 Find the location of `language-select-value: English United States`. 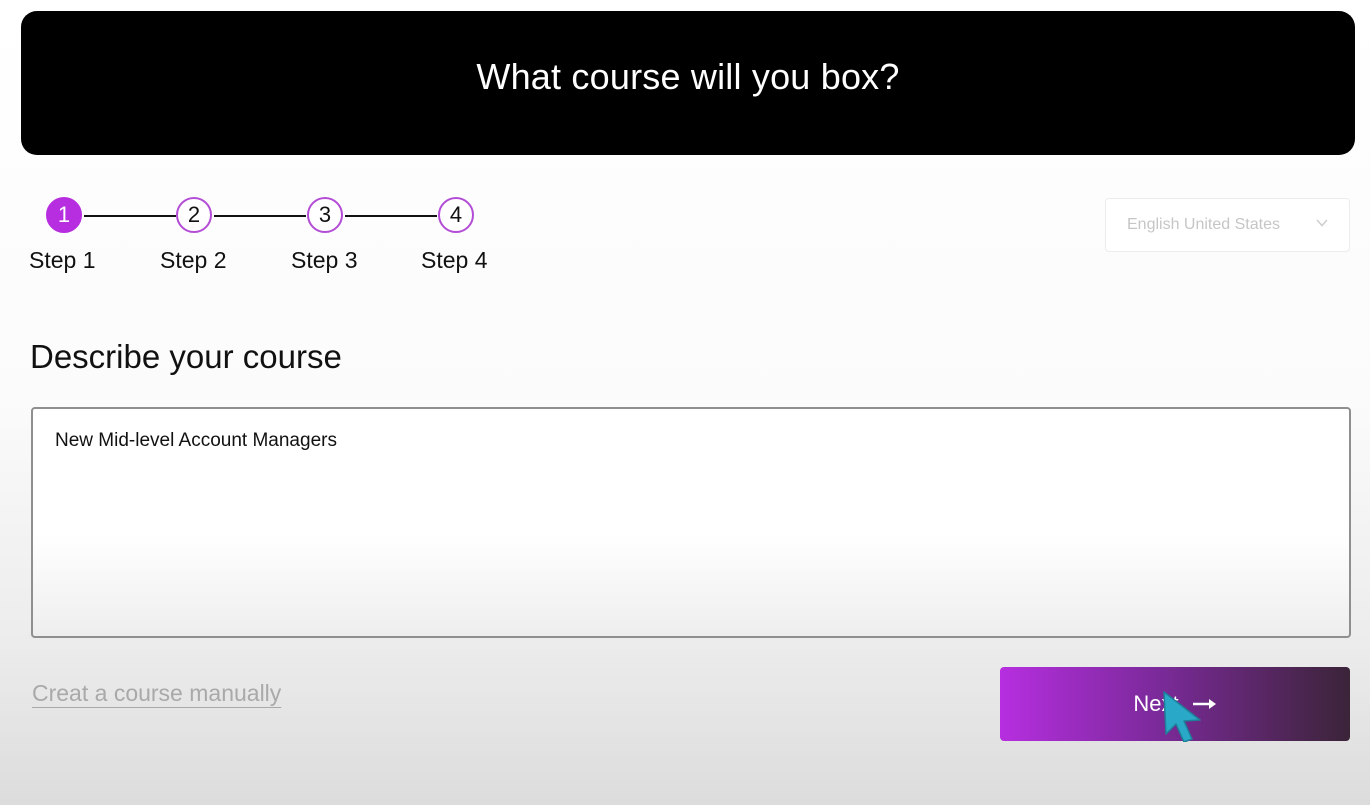

language-select-value: English United States is located at coordinates (1203, 224).